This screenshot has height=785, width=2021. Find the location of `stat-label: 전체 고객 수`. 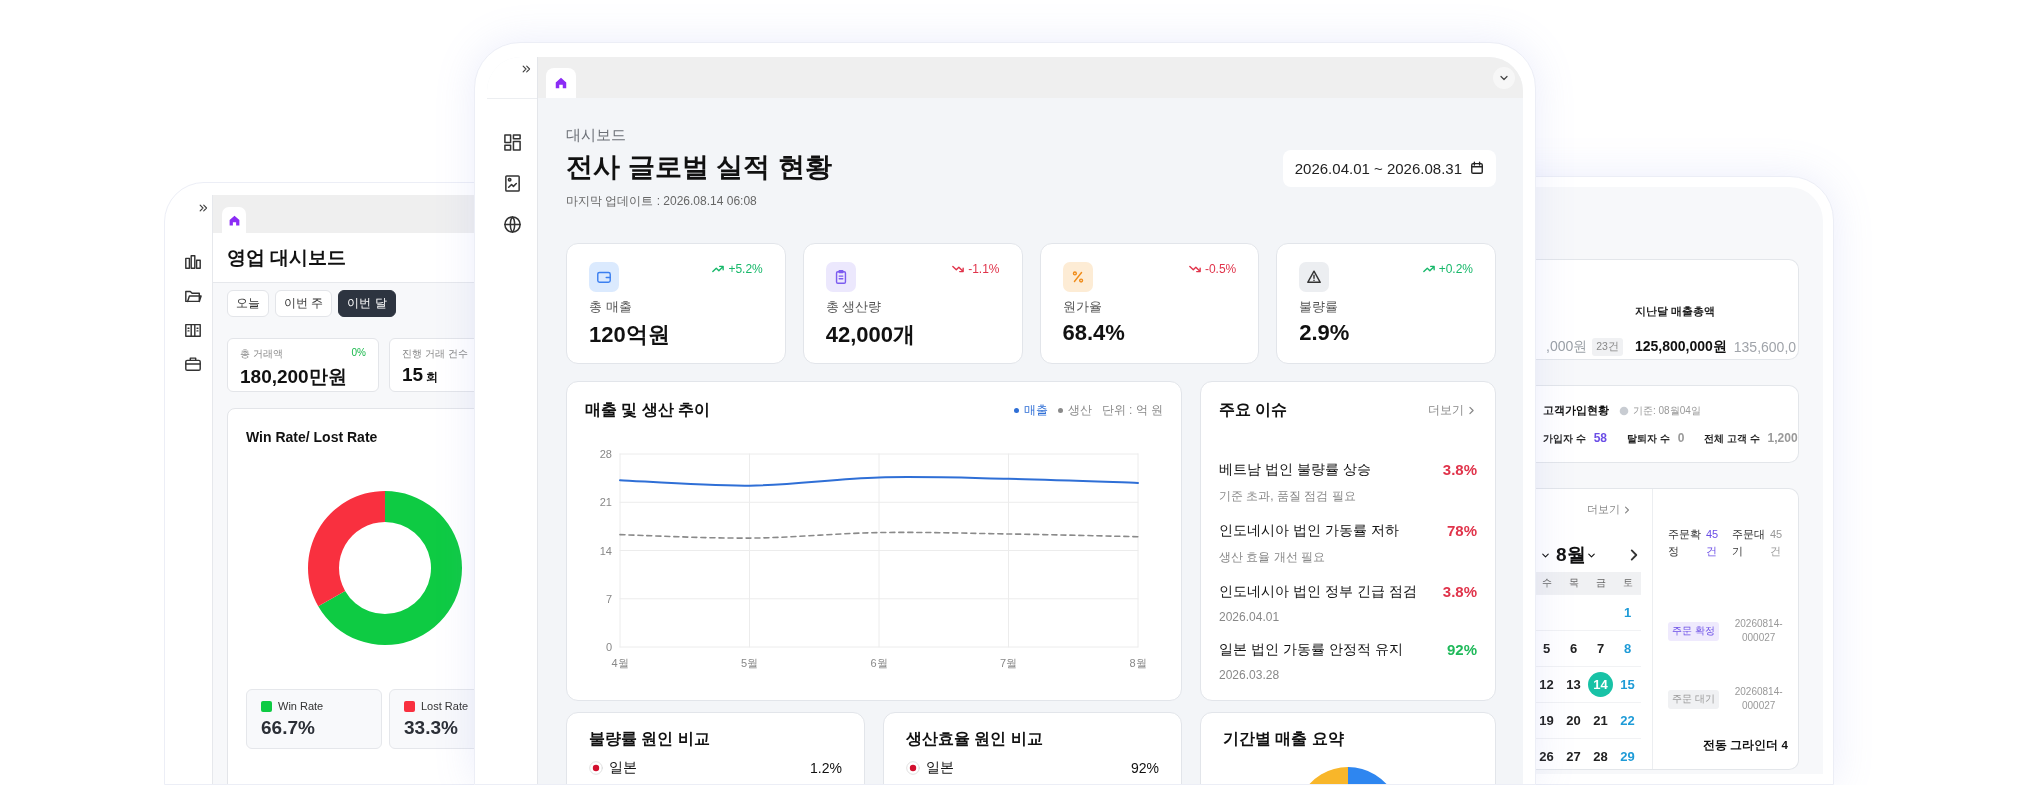

stat-label: 전체 고객 수 is located at coordinates (1732, 439).